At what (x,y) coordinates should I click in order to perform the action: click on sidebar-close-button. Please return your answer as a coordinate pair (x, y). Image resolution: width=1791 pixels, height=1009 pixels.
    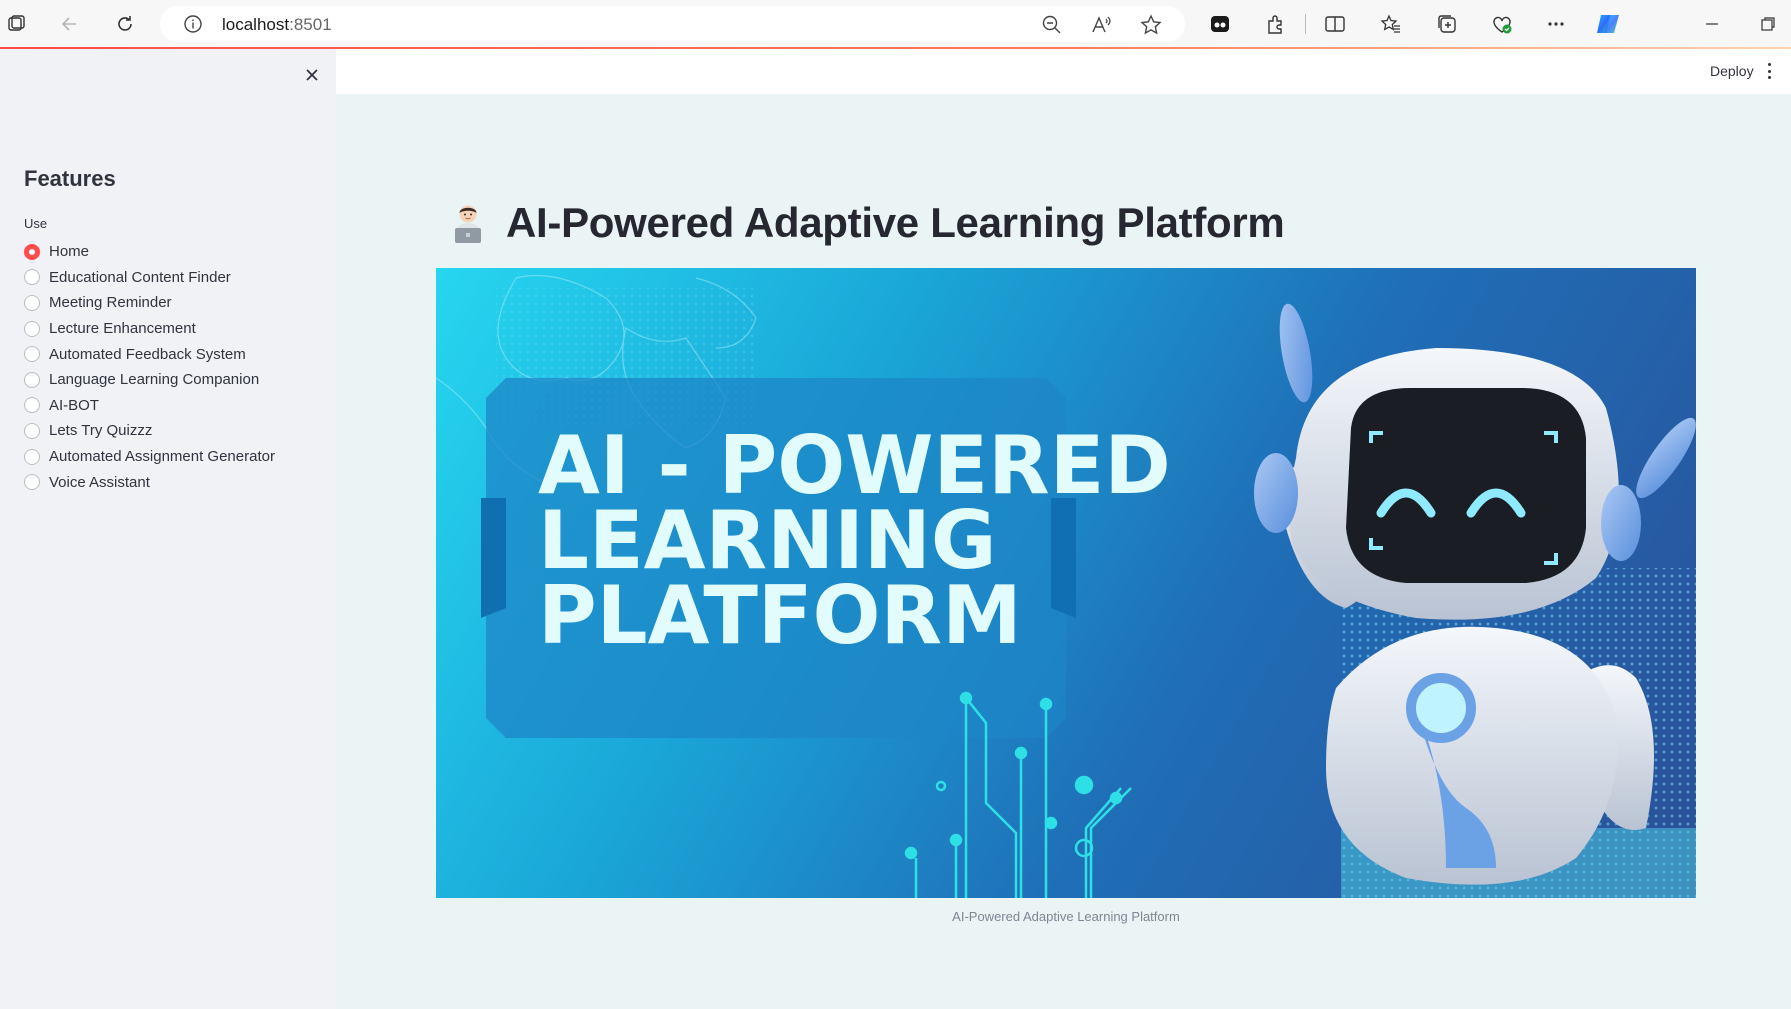
    Looking at the image, I should click on (312, 75).